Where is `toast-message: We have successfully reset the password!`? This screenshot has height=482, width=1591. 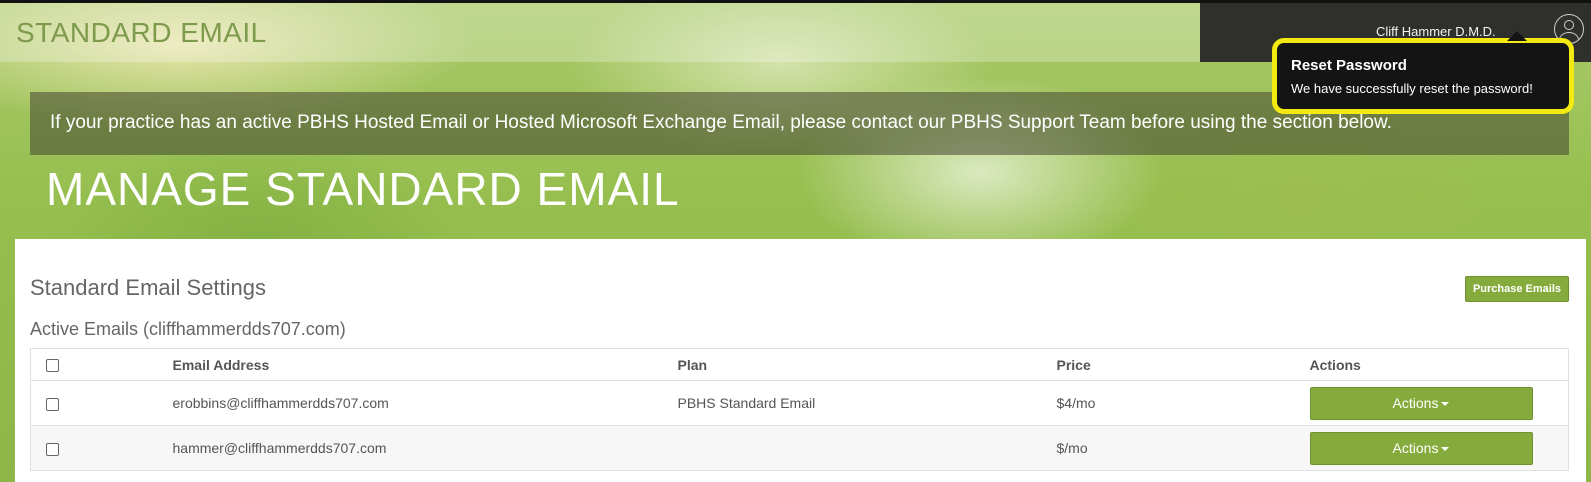 toast-message: We have successfully reset the password! is located at coordinates (1412, 88).